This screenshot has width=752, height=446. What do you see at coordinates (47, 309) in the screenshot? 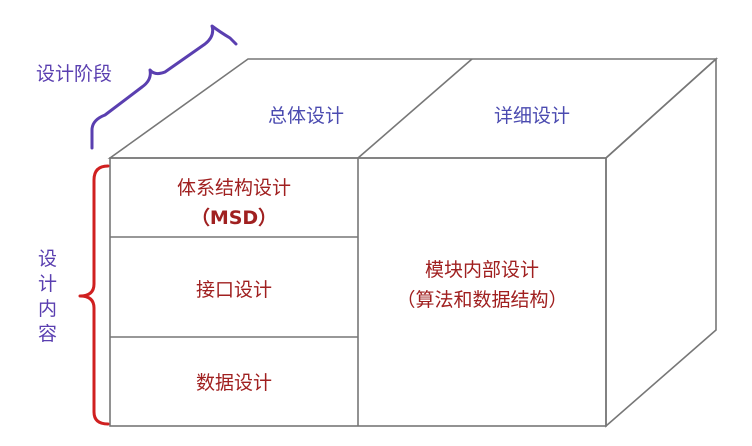
I see `content-label-char-3: 内` at bounding box center [47, 309].